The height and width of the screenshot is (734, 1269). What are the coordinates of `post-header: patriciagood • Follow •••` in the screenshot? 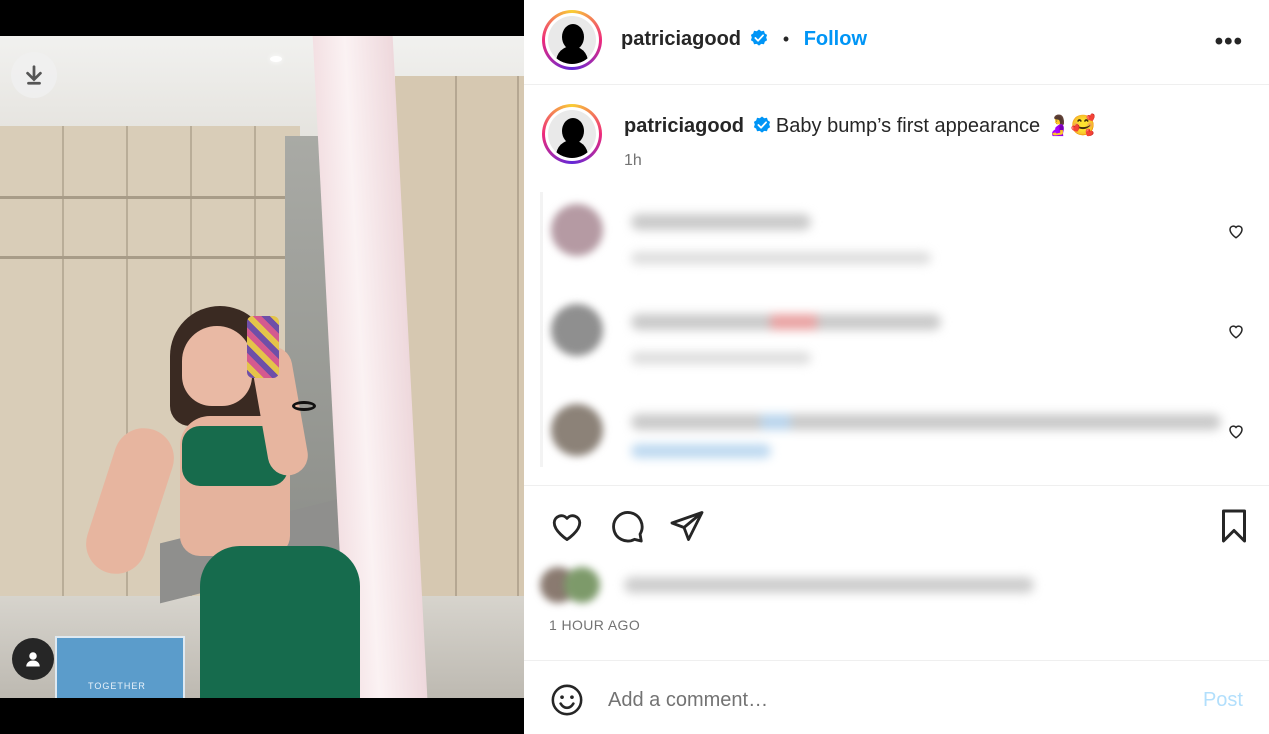 It's located at (896, 42).